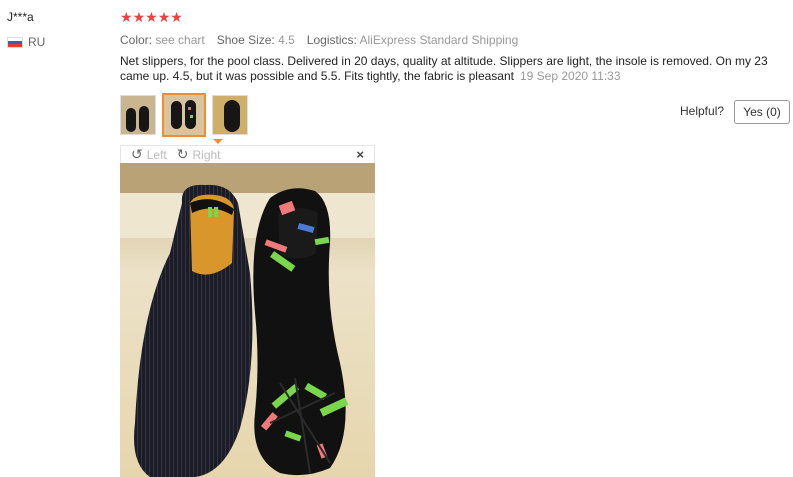 This screenshot has height=477, width=793. What do you see at coordinates (26, 42) in the screenshot?
I see `reviewer-country: RU` at bounding box center [26, 42].